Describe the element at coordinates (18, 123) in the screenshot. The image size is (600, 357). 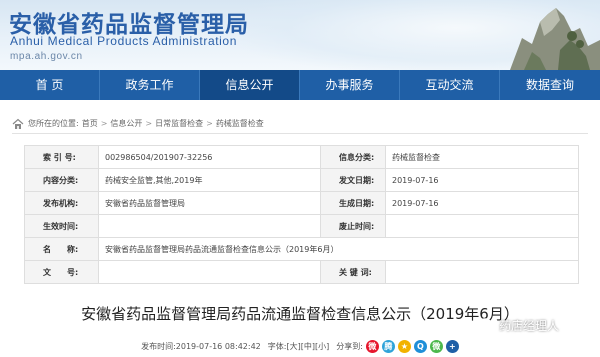
I see `home-icon` at that location.